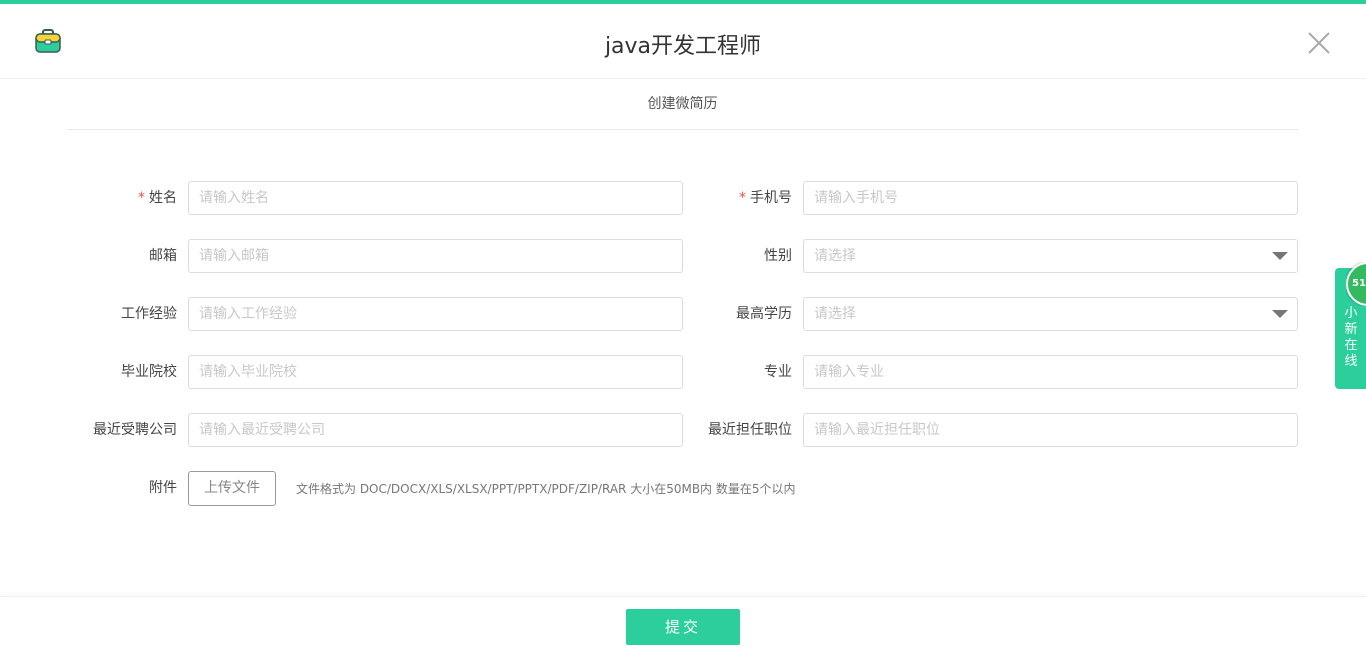 The height and width of the screenshot is (657, 1366). I want to click on modal-header: java开发工程师, so click(683, 41).